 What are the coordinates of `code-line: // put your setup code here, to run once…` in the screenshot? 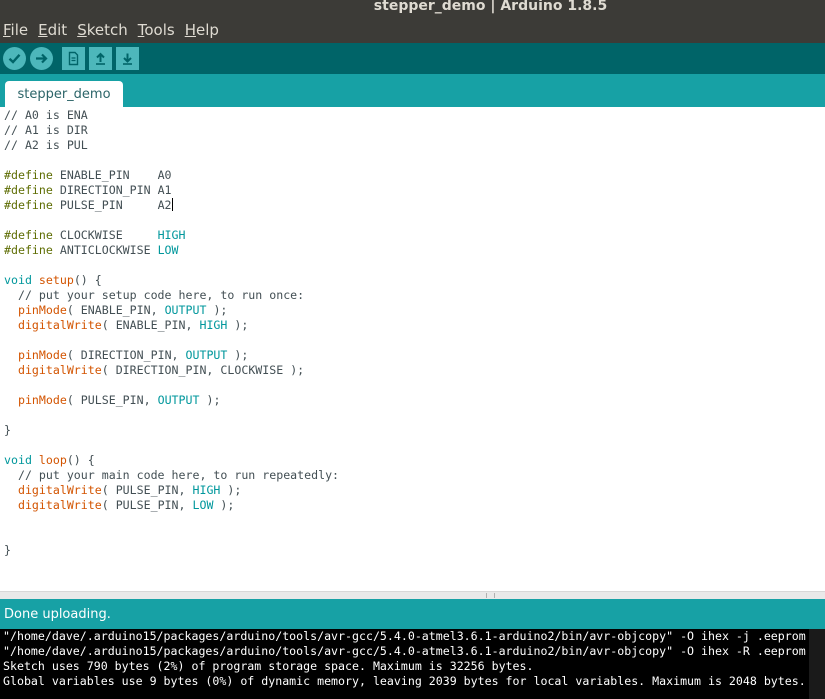 It's located at (171, 295).